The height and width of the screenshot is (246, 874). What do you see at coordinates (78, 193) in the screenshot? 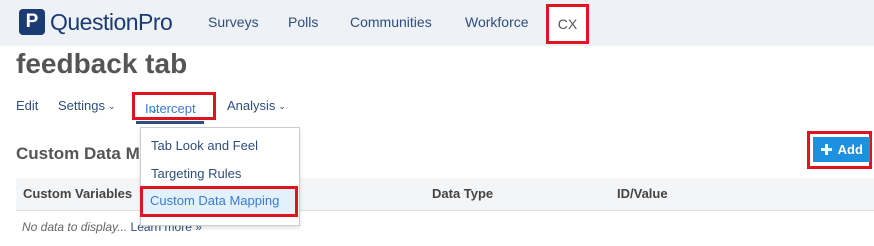
I see `column-header-custom-variables: Custom Variables` at bounding box center [78, 193].